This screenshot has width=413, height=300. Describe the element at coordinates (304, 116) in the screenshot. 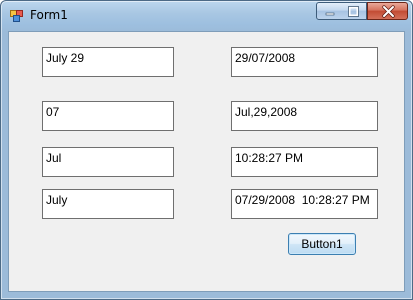

I see `textbox-right-2: Jul,29,2008` at that location.